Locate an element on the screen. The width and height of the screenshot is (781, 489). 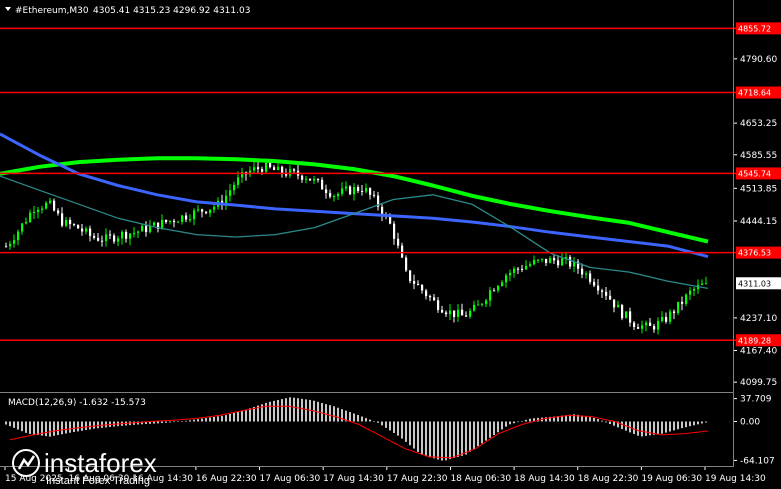
price-tick-label: 4237.10 is located at coordinates (758, 319).